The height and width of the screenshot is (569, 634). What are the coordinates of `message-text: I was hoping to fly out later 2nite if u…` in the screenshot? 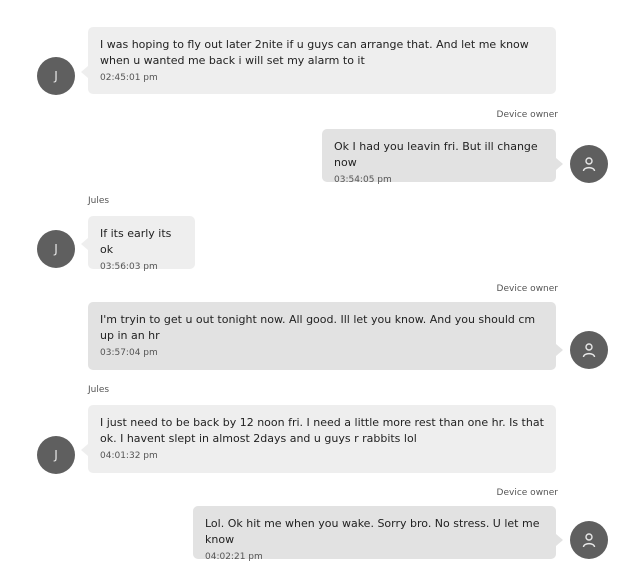 It's located at (314, 52).